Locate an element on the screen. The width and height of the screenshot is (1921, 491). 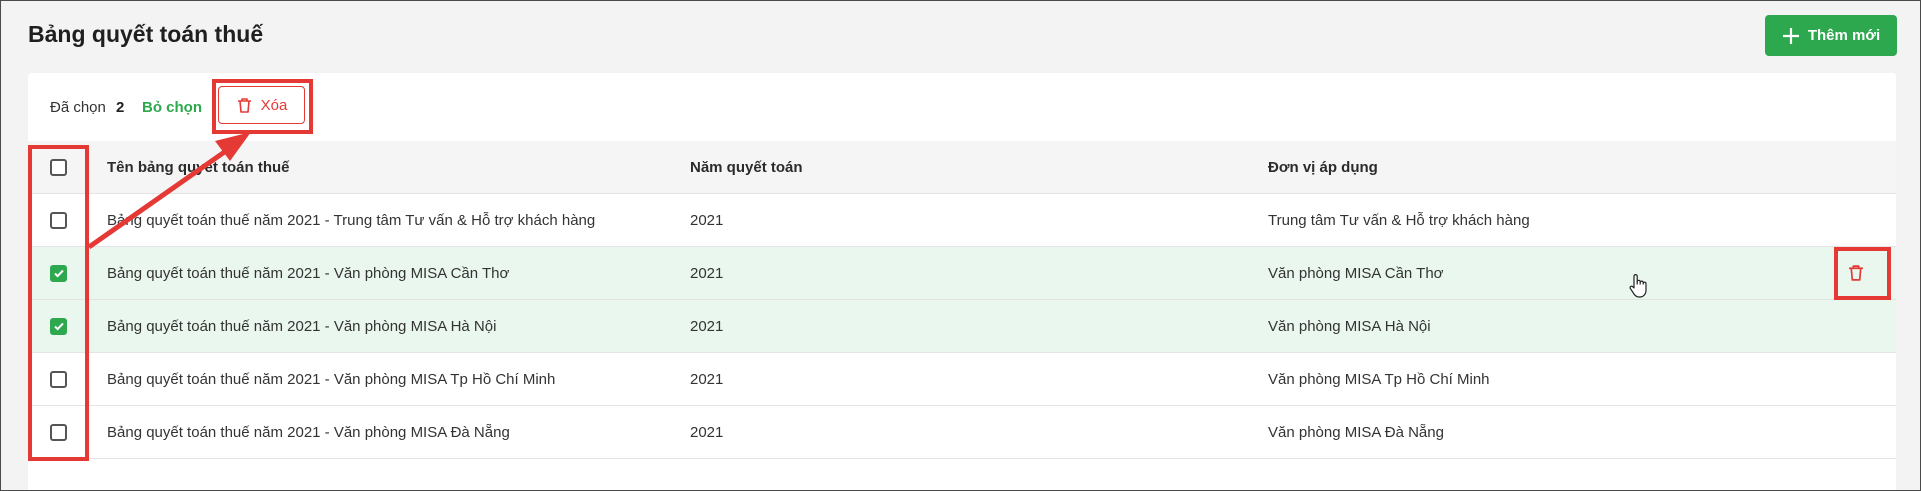
column-header-name: Tên bảng quyết toán thuế is located at coordinates (198, 167).